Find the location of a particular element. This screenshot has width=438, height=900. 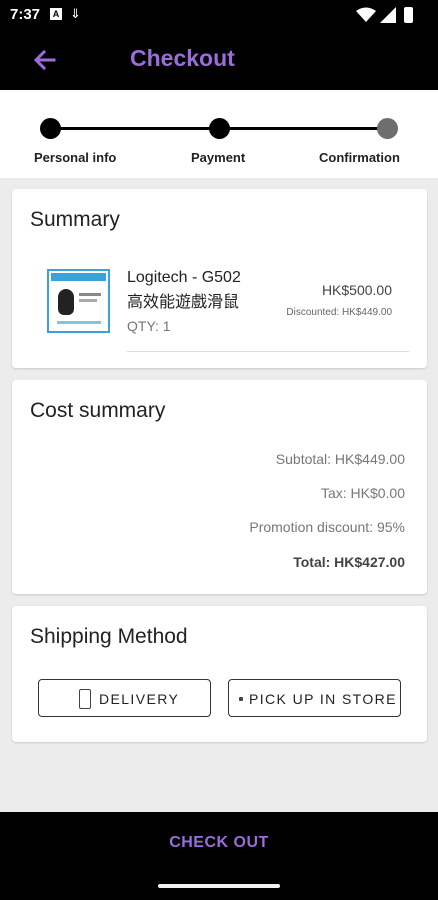

pickup-in-store-button: PICK UP IN STORE is located at coordinates (314, 698).